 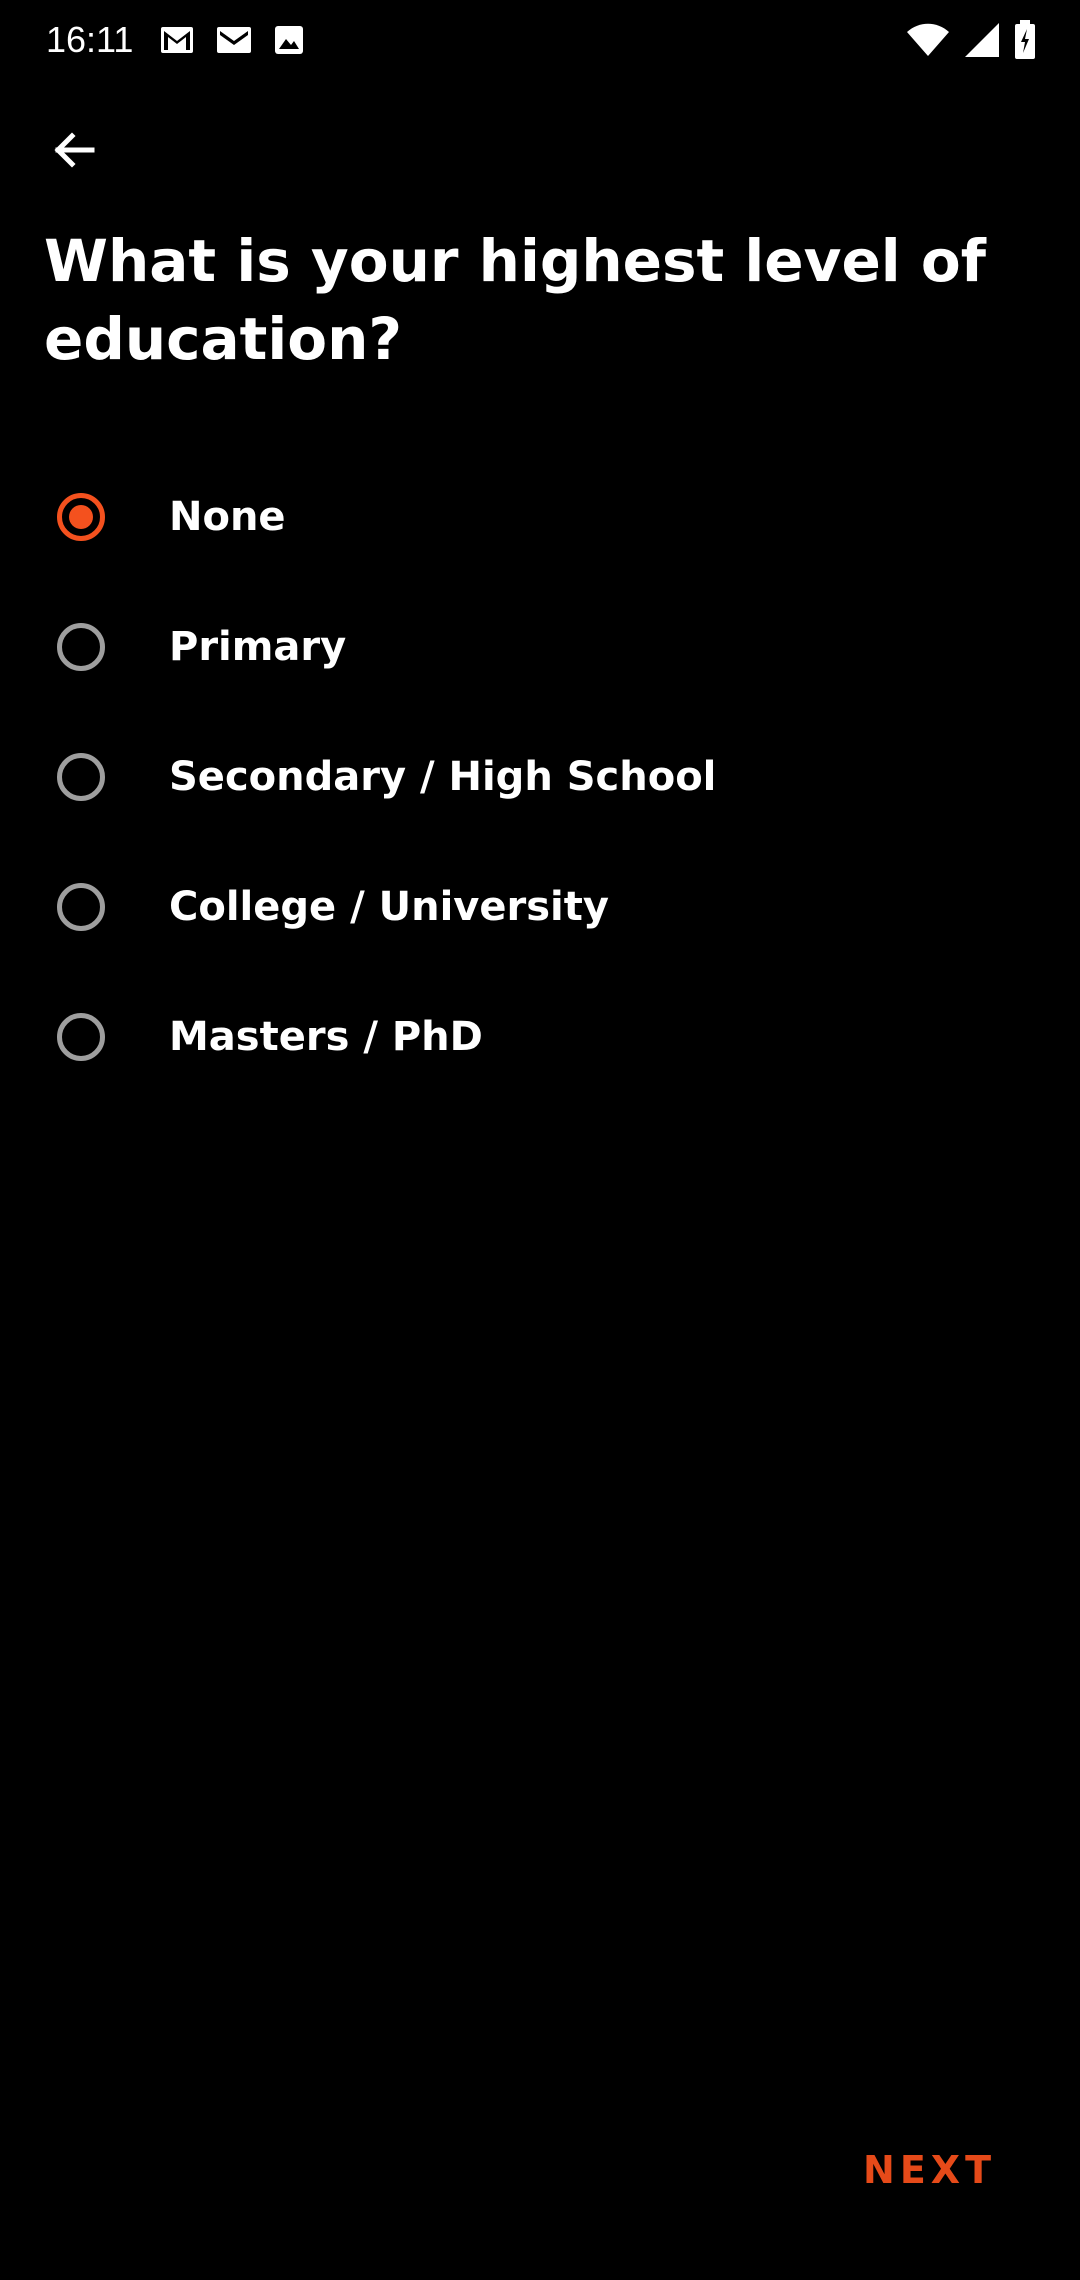 What do you see at coordinates (227, 517) in the screenshot?
I see `option-label: None` at bounding box center [227, 517].